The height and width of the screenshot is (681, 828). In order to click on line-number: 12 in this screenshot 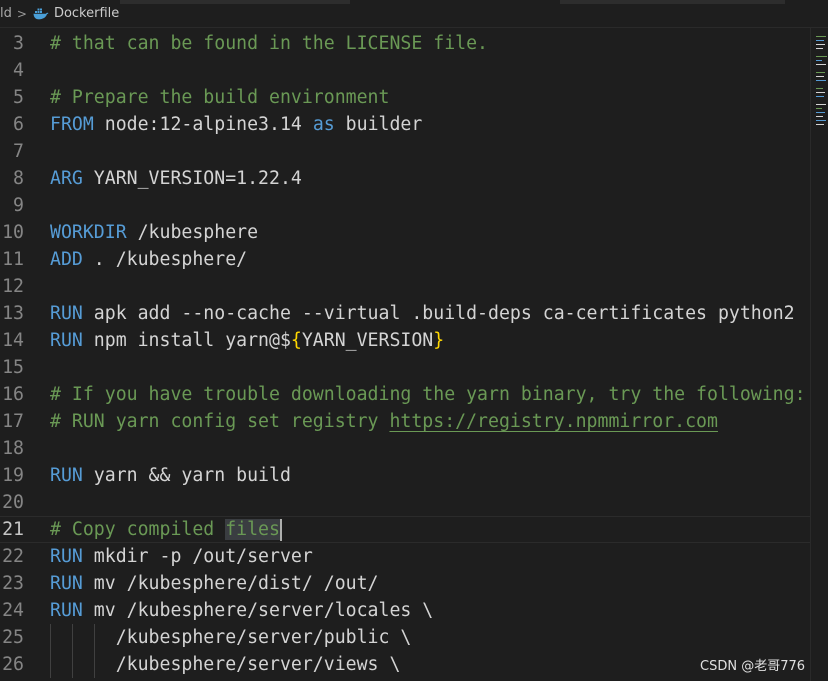, I will do `click(13, 286)`.